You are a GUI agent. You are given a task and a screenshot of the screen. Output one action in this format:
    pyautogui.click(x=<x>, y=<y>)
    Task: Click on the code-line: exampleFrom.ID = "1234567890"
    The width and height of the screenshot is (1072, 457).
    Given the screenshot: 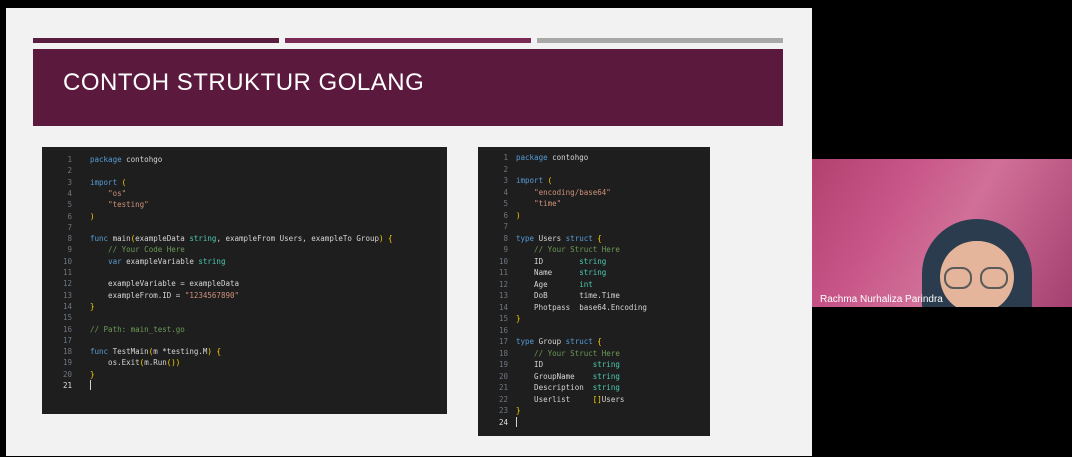 What is the action you would take?
    pyautogui.click(x=164, y=295)
    